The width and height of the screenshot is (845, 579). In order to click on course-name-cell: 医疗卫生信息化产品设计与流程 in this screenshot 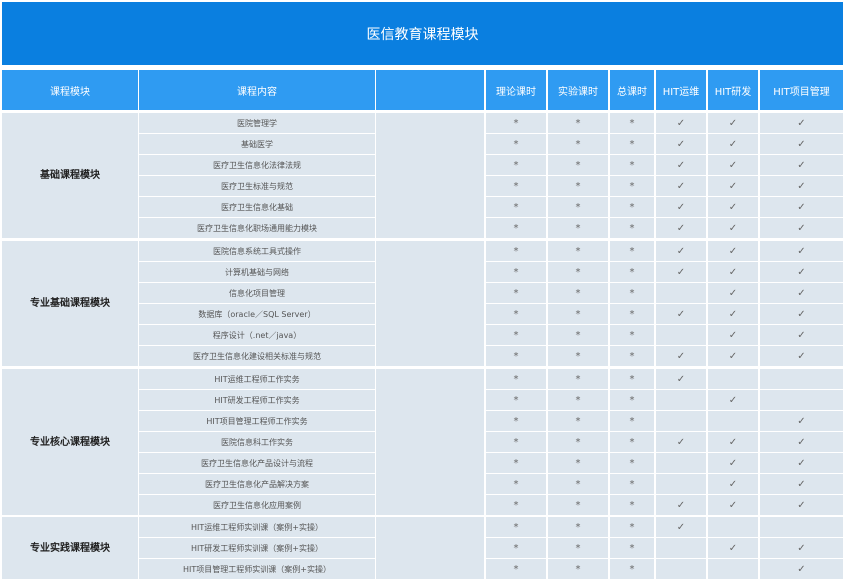, I will do `click(257, 463)`.